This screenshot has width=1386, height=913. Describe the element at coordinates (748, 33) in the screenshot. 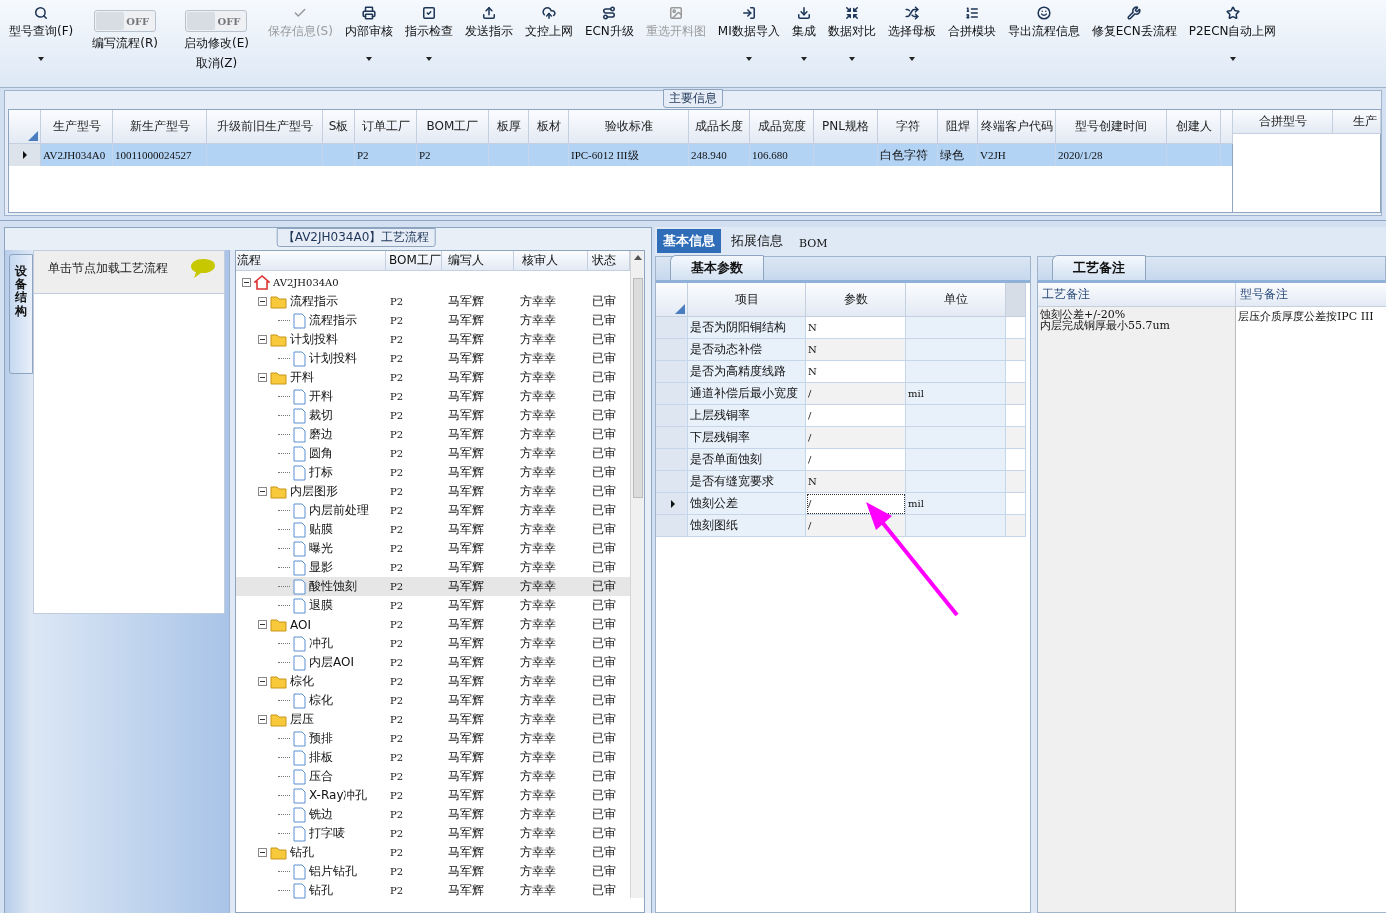

I see `toolbar-button: MI数据导入` at that location.